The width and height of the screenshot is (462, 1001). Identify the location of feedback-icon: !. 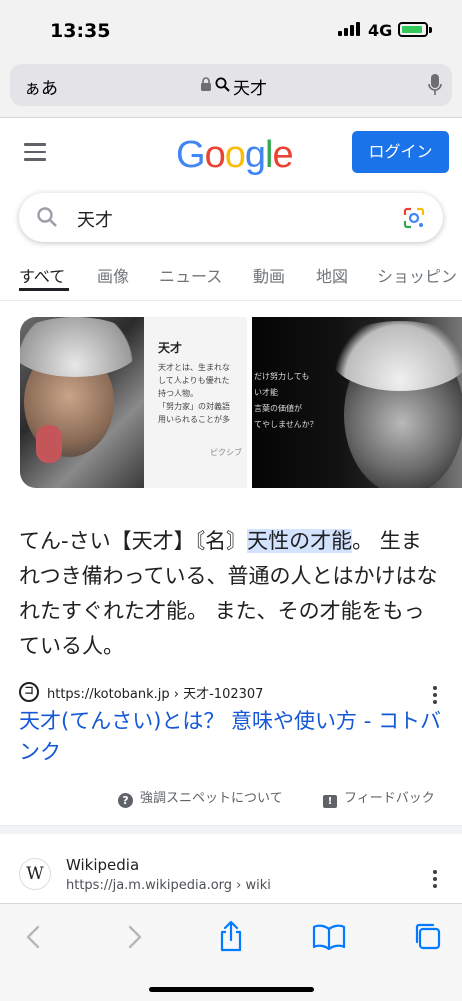
(330, 801).